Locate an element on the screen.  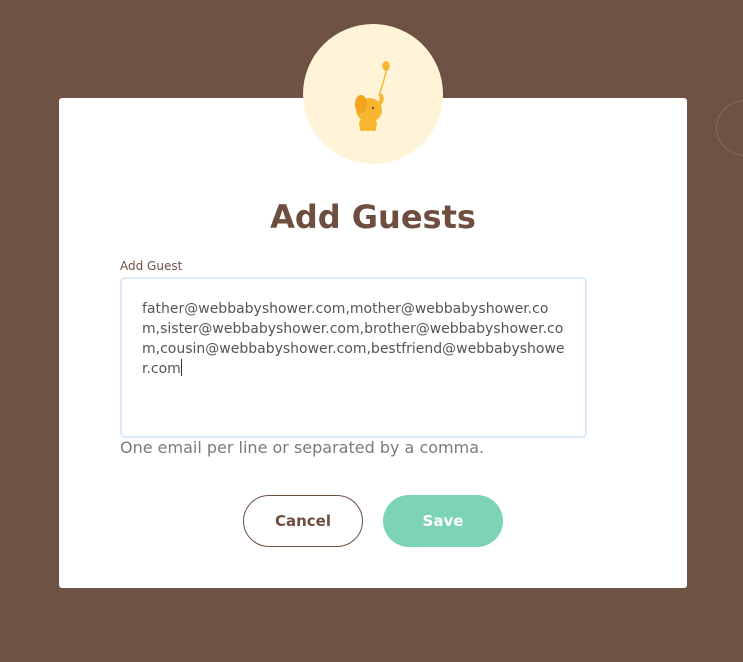
text-caret is located at coordinates (181, 367).